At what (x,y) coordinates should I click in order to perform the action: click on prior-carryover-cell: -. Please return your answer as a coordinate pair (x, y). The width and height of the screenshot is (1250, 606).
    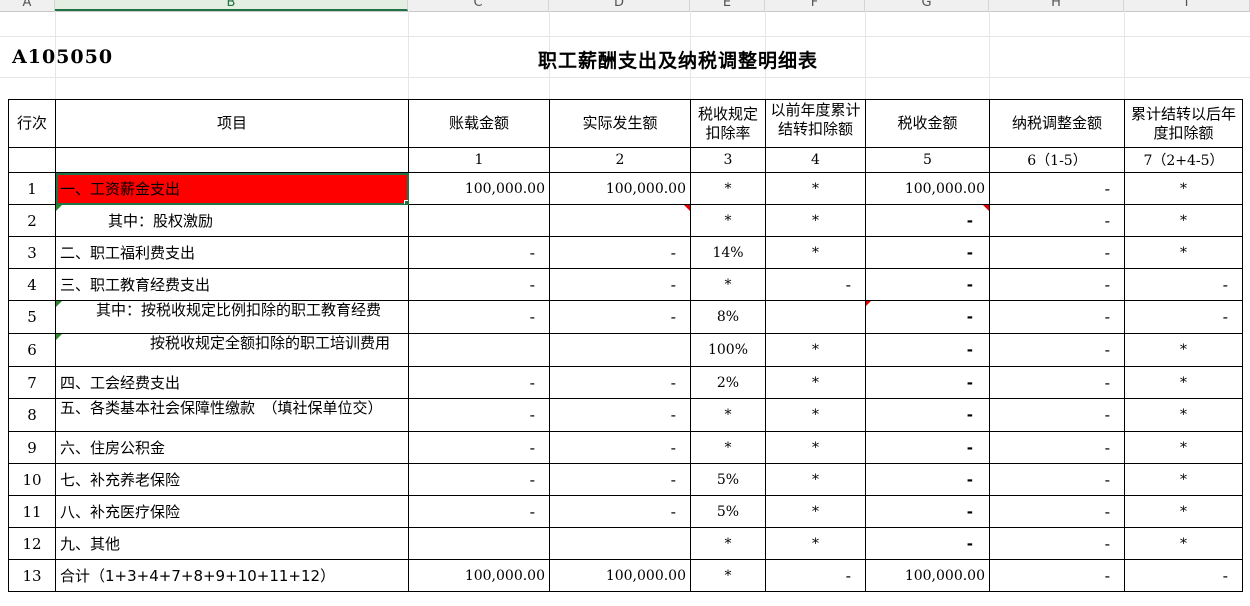
    Looking at the image, I should click on (815, 284).